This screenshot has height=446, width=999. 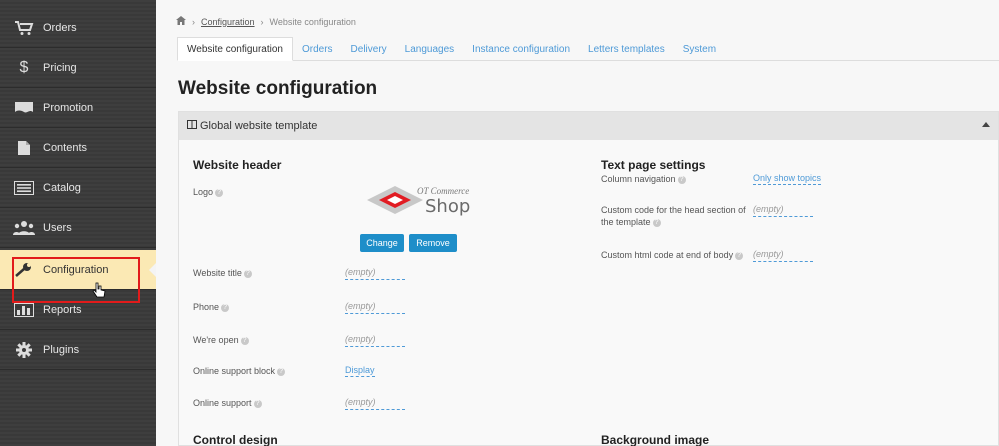 What do you see at coordinates (24, 310) in the screenshot?
I see `bar-chart-icon` at bounding box center [24, 310].